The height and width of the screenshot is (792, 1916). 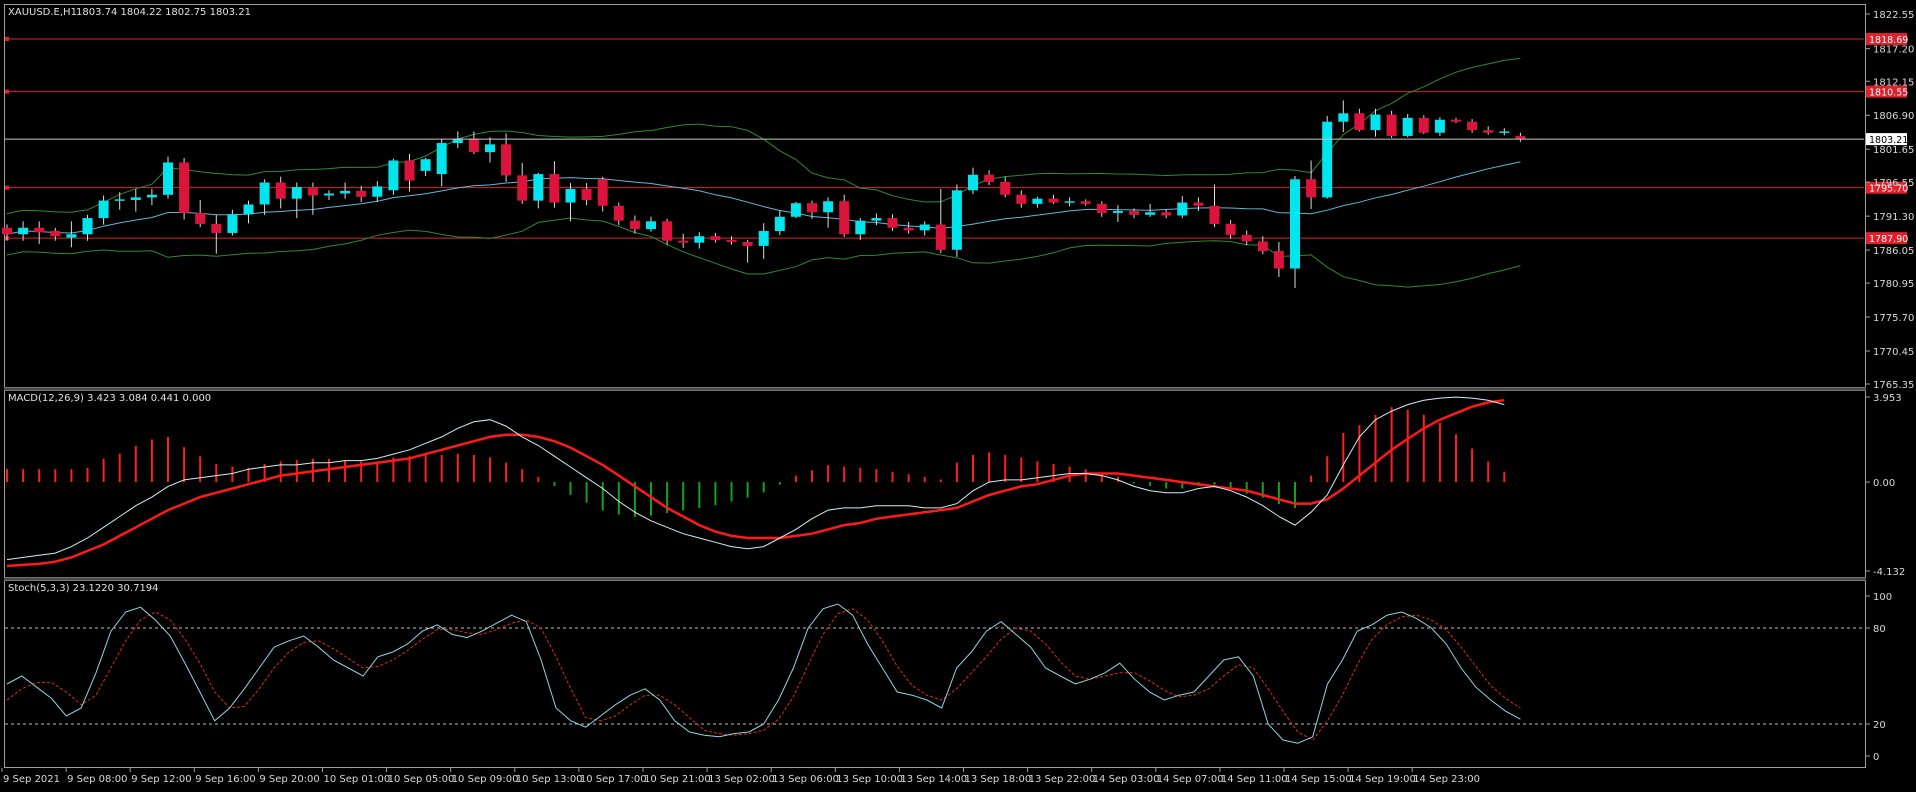 What do you see at coordinates (1893, 50) in the screenshot?
I see `price-tick-label: 1817.20` at bounding box center [1893, 50].